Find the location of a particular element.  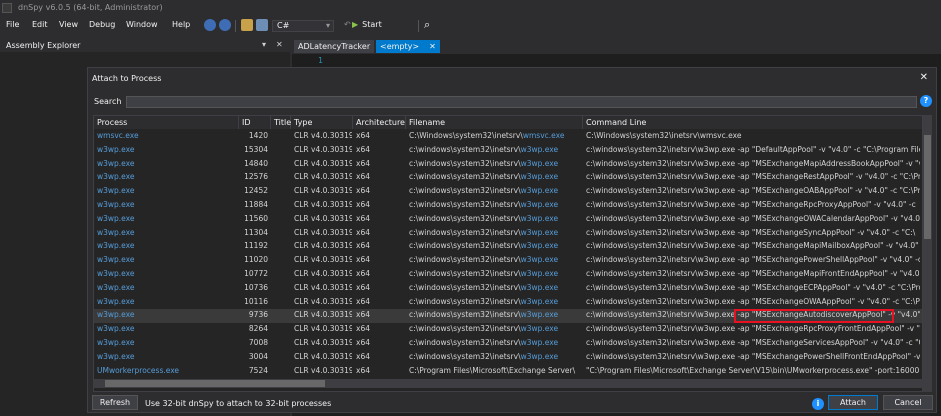

vertical-scroll-thumb is located at coordinates (927, 187).